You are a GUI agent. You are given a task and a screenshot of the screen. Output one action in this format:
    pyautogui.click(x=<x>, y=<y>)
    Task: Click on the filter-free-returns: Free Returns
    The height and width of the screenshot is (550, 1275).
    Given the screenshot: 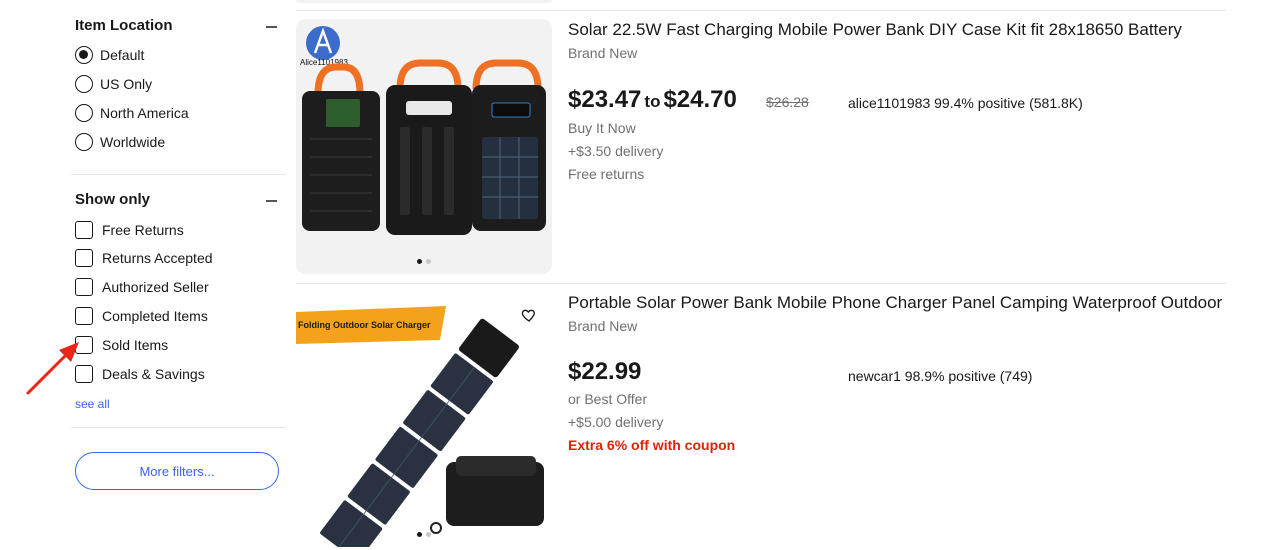 What is the action you would take?
    pyautogui.click(x=129, y=230)
    